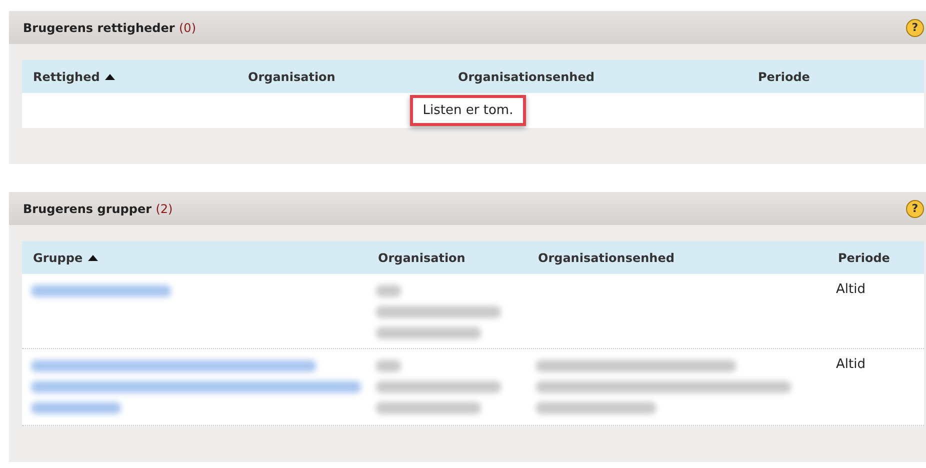  Describe the element at coordinates (468, 110) in the screenshot. I see `empty-list-message: Listen er tom.` at that location.